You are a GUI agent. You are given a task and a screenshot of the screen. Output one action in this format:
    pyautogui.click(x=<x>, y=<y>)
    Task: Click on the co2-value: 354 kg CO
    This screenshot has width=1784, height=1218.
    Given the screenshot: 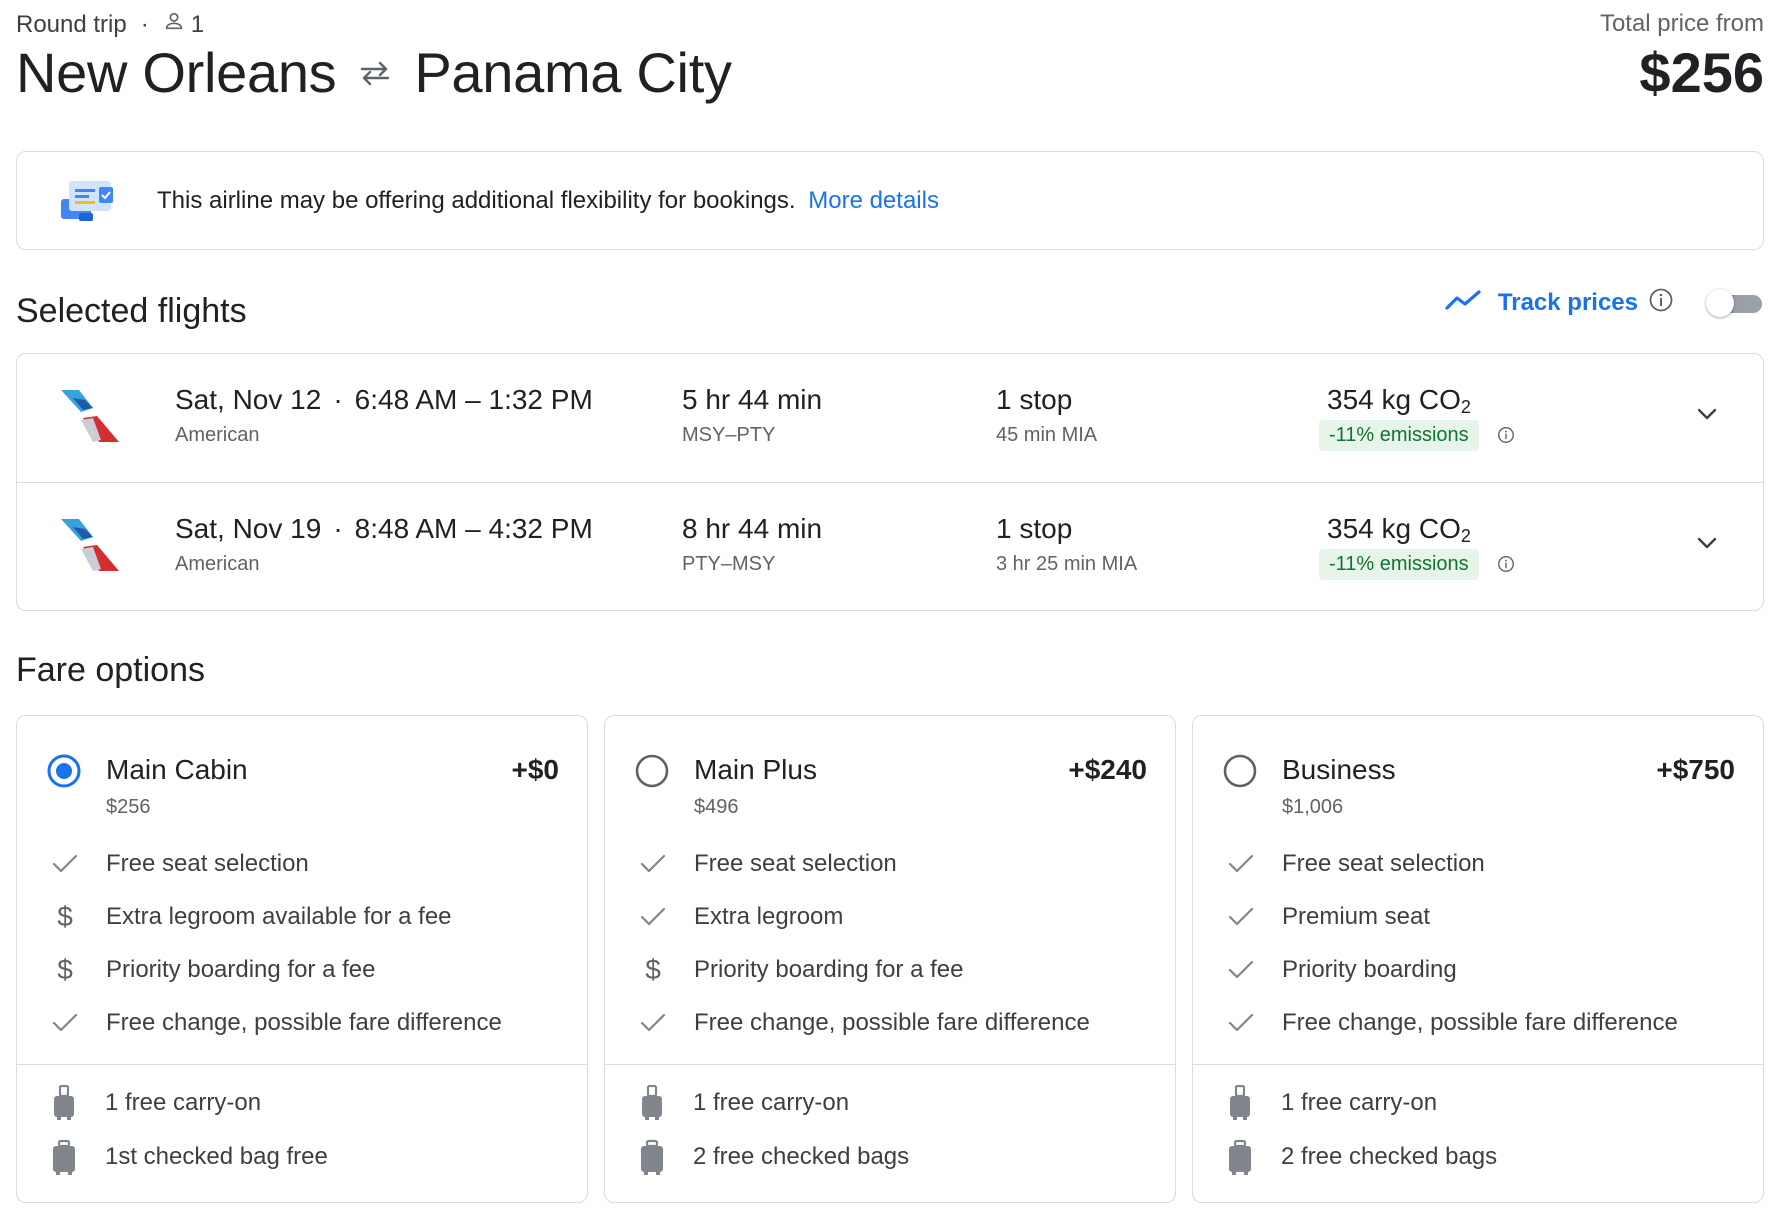 What is the action you would take?
    pyautogui.click(x=1394, y=399)
    